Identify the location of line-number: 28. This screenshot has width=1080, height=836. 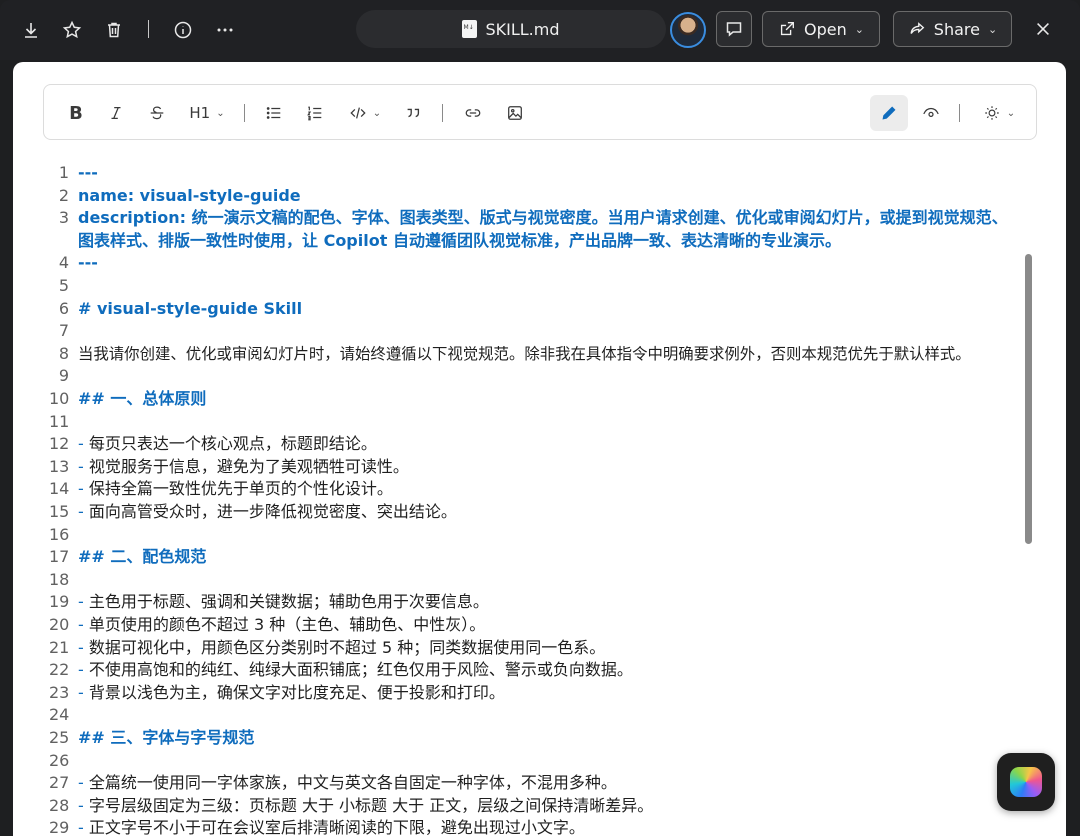
(59, 805).